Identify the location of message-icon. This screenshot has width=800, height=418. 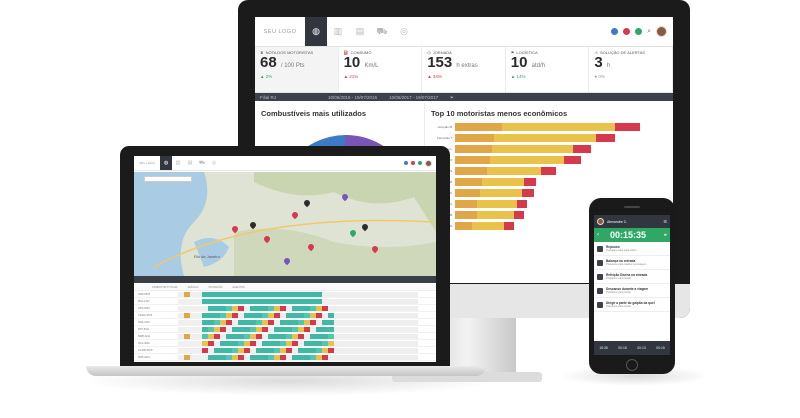
(420, 163).